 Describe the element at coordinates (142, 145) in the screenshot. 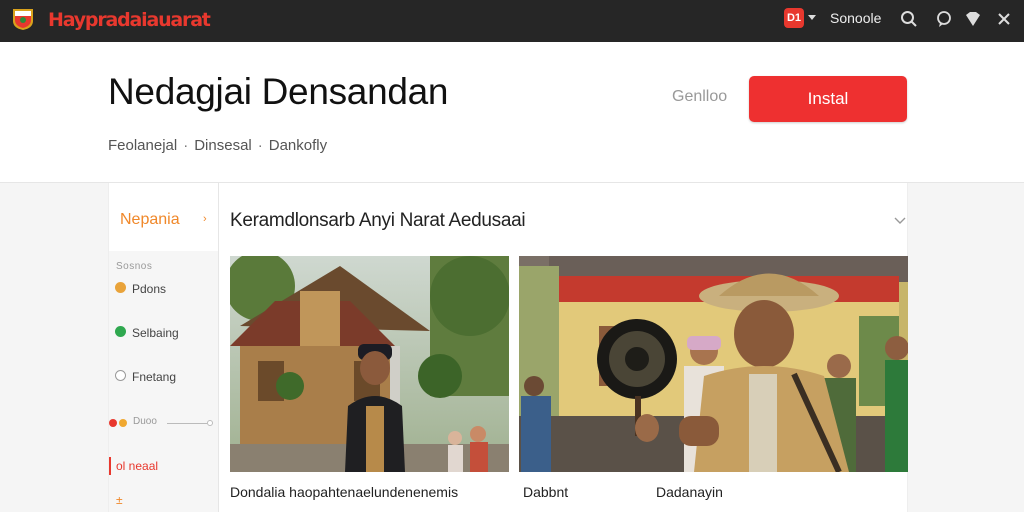

I see `breadcrumb-item: Feolanejal` at that location.